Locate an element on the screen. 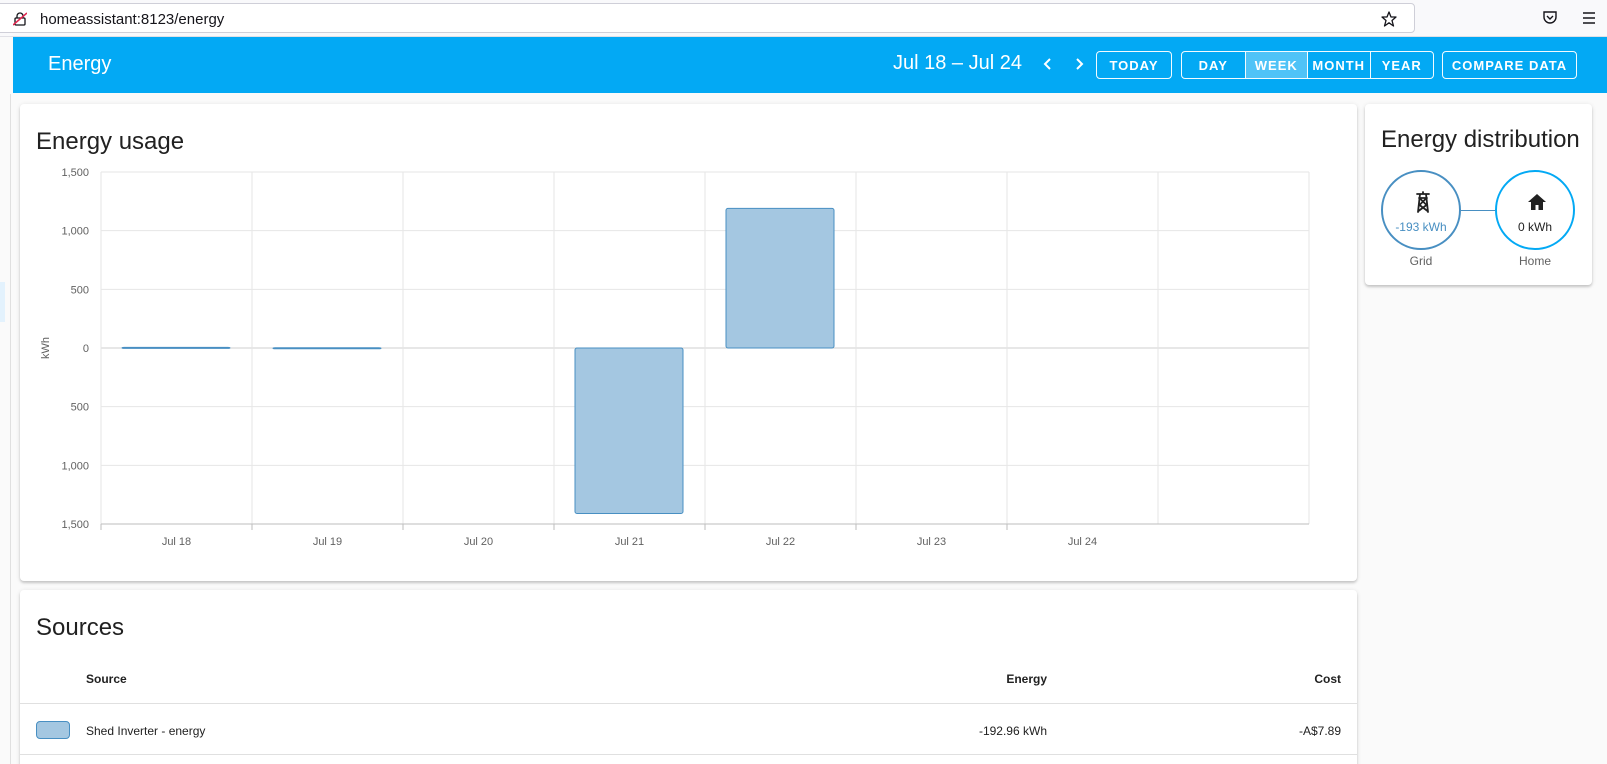 The width and height of the screenshot is (1607, 764). pocket-icon is located at coordinates (1550, 18).